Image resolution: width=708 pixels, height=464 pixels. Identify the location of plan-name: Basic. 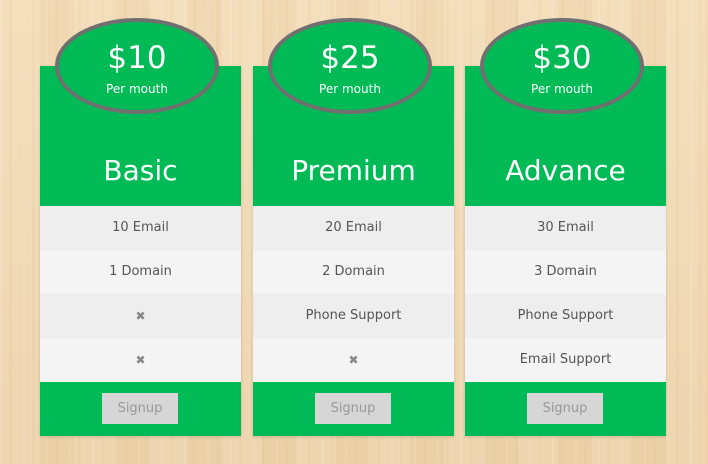
(140, 170).